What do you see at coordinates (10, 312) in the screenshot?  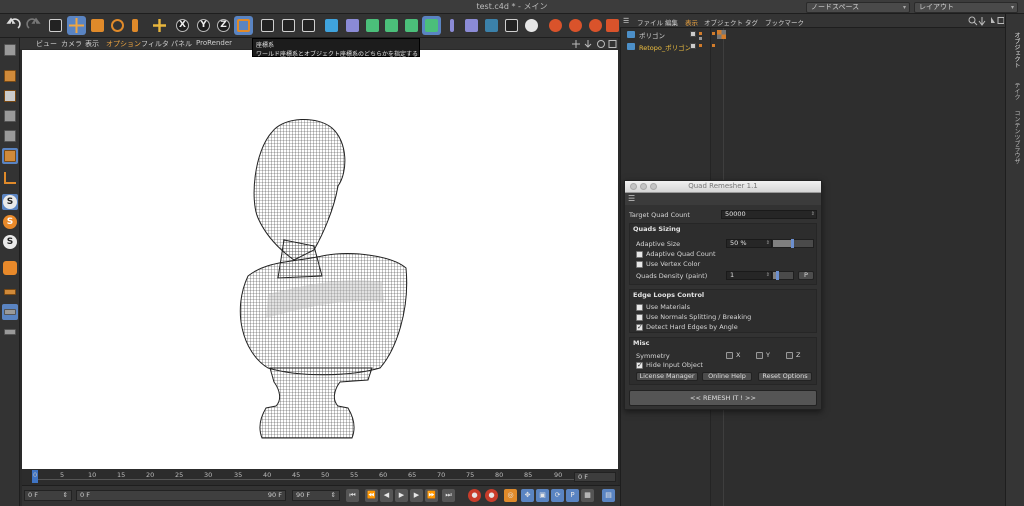 I see `locked-workplane-button` at bounding box center [10, 312].